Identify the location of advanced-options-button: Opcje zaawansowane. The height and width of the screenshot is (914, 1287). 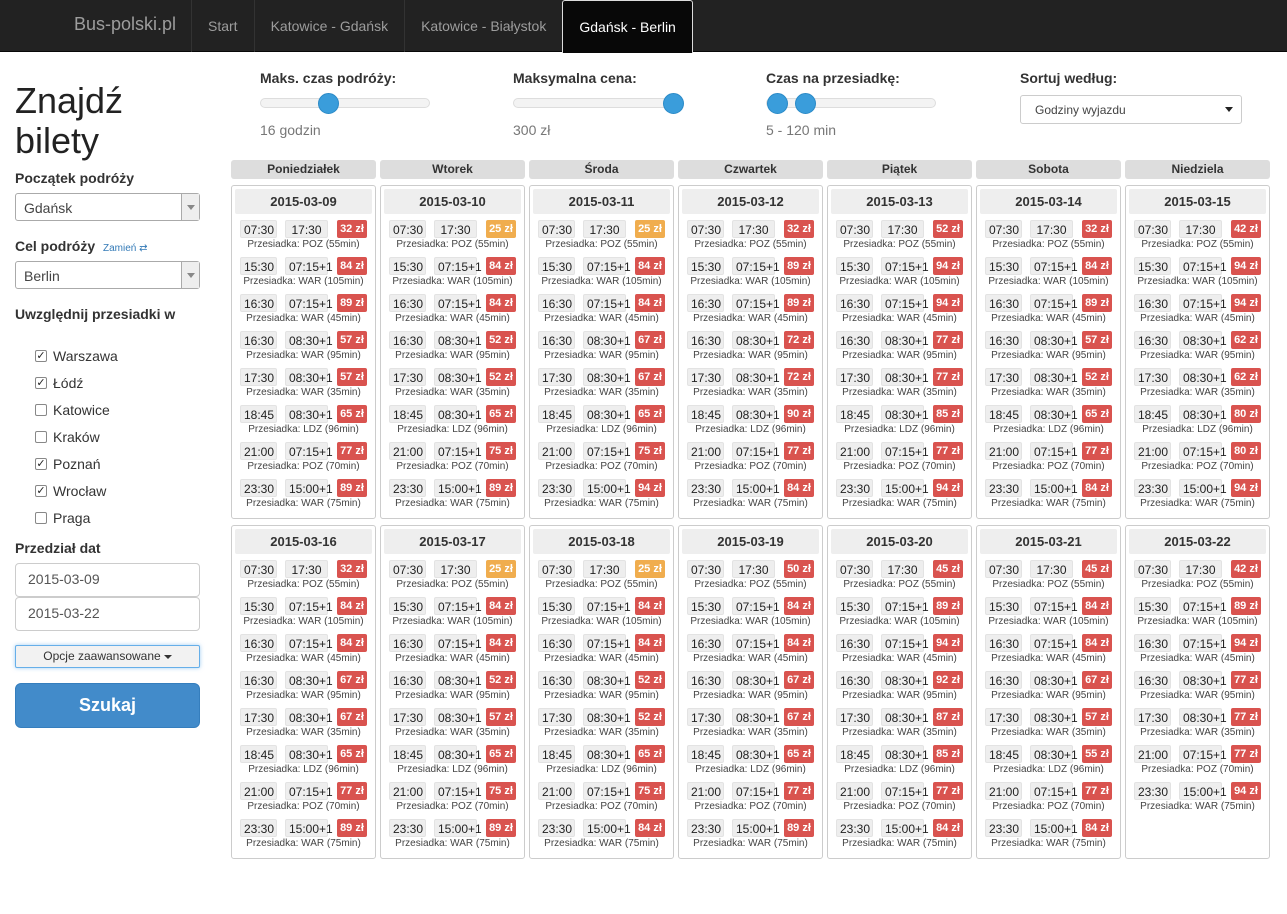
(107, 656).